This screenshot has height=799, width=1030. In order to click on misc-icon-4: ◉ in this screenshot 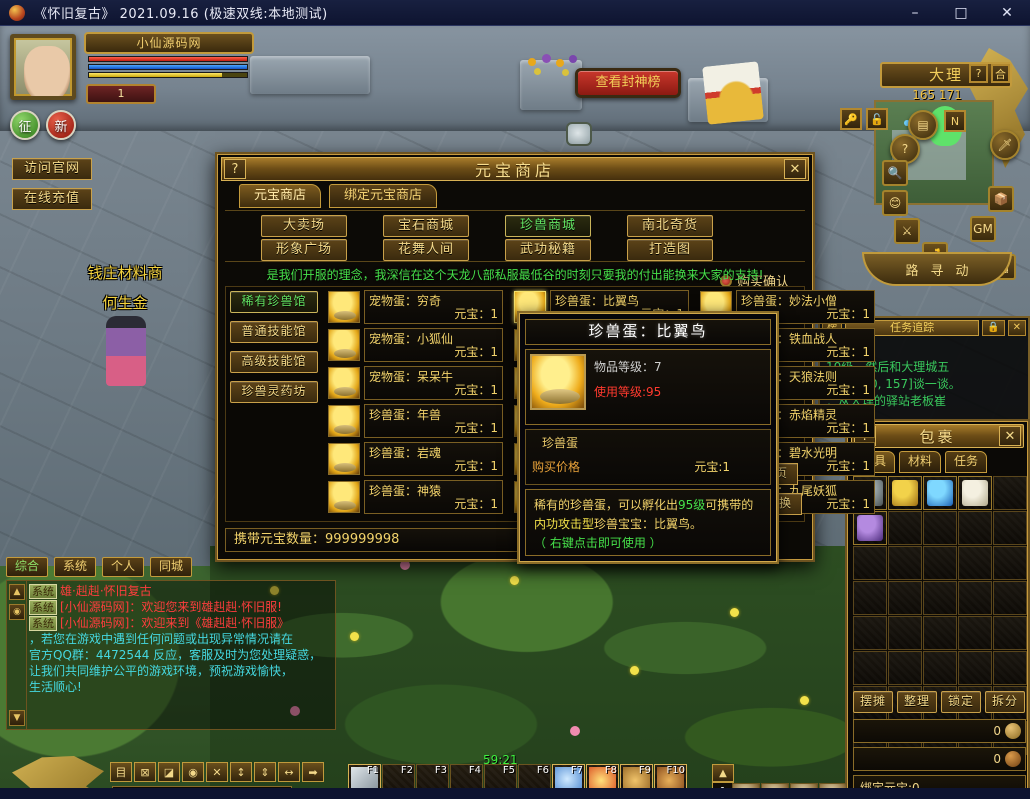, I will do `click(193, 772)`.